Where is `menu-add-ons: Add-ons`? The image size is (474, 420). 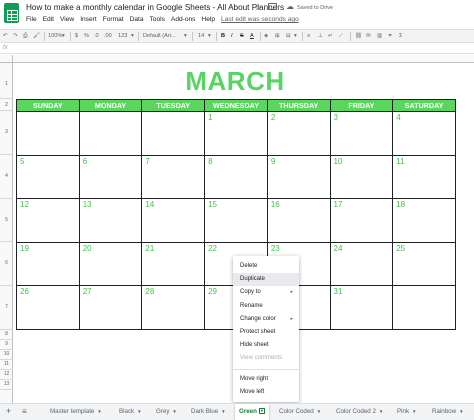 menu-add-ons: Add-ons is located at coordinates (186, 22).